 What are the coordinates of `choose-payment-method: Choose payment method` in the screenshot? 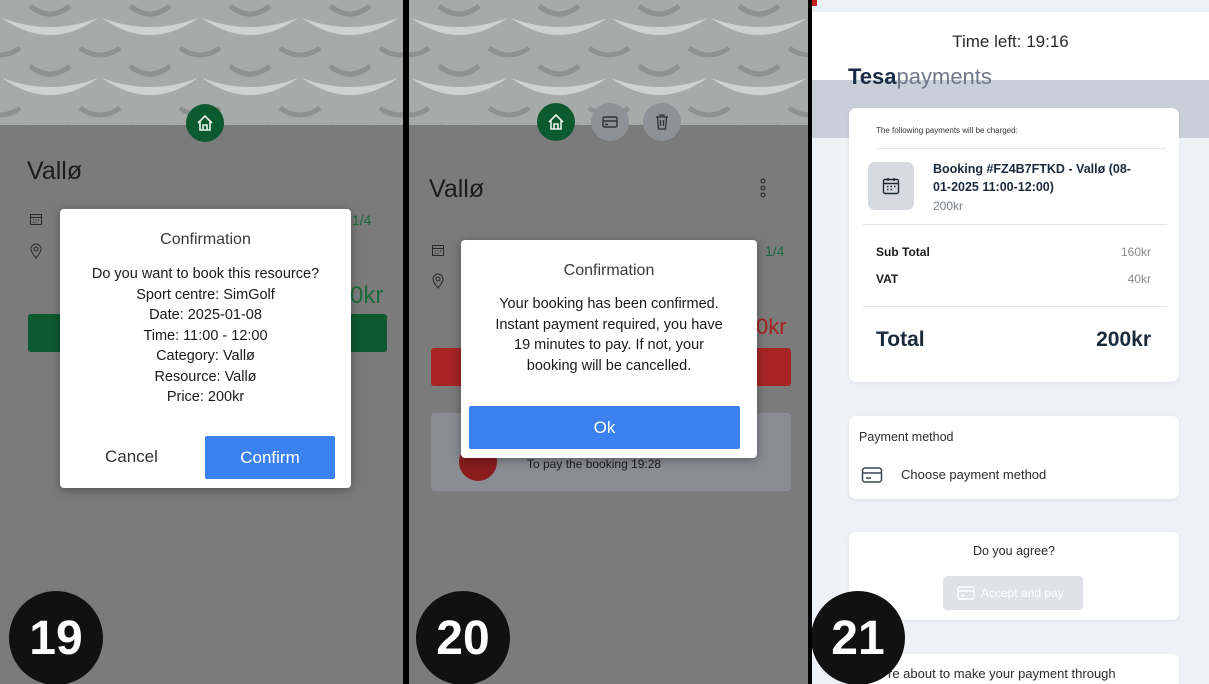 It's located at (1009, 475).